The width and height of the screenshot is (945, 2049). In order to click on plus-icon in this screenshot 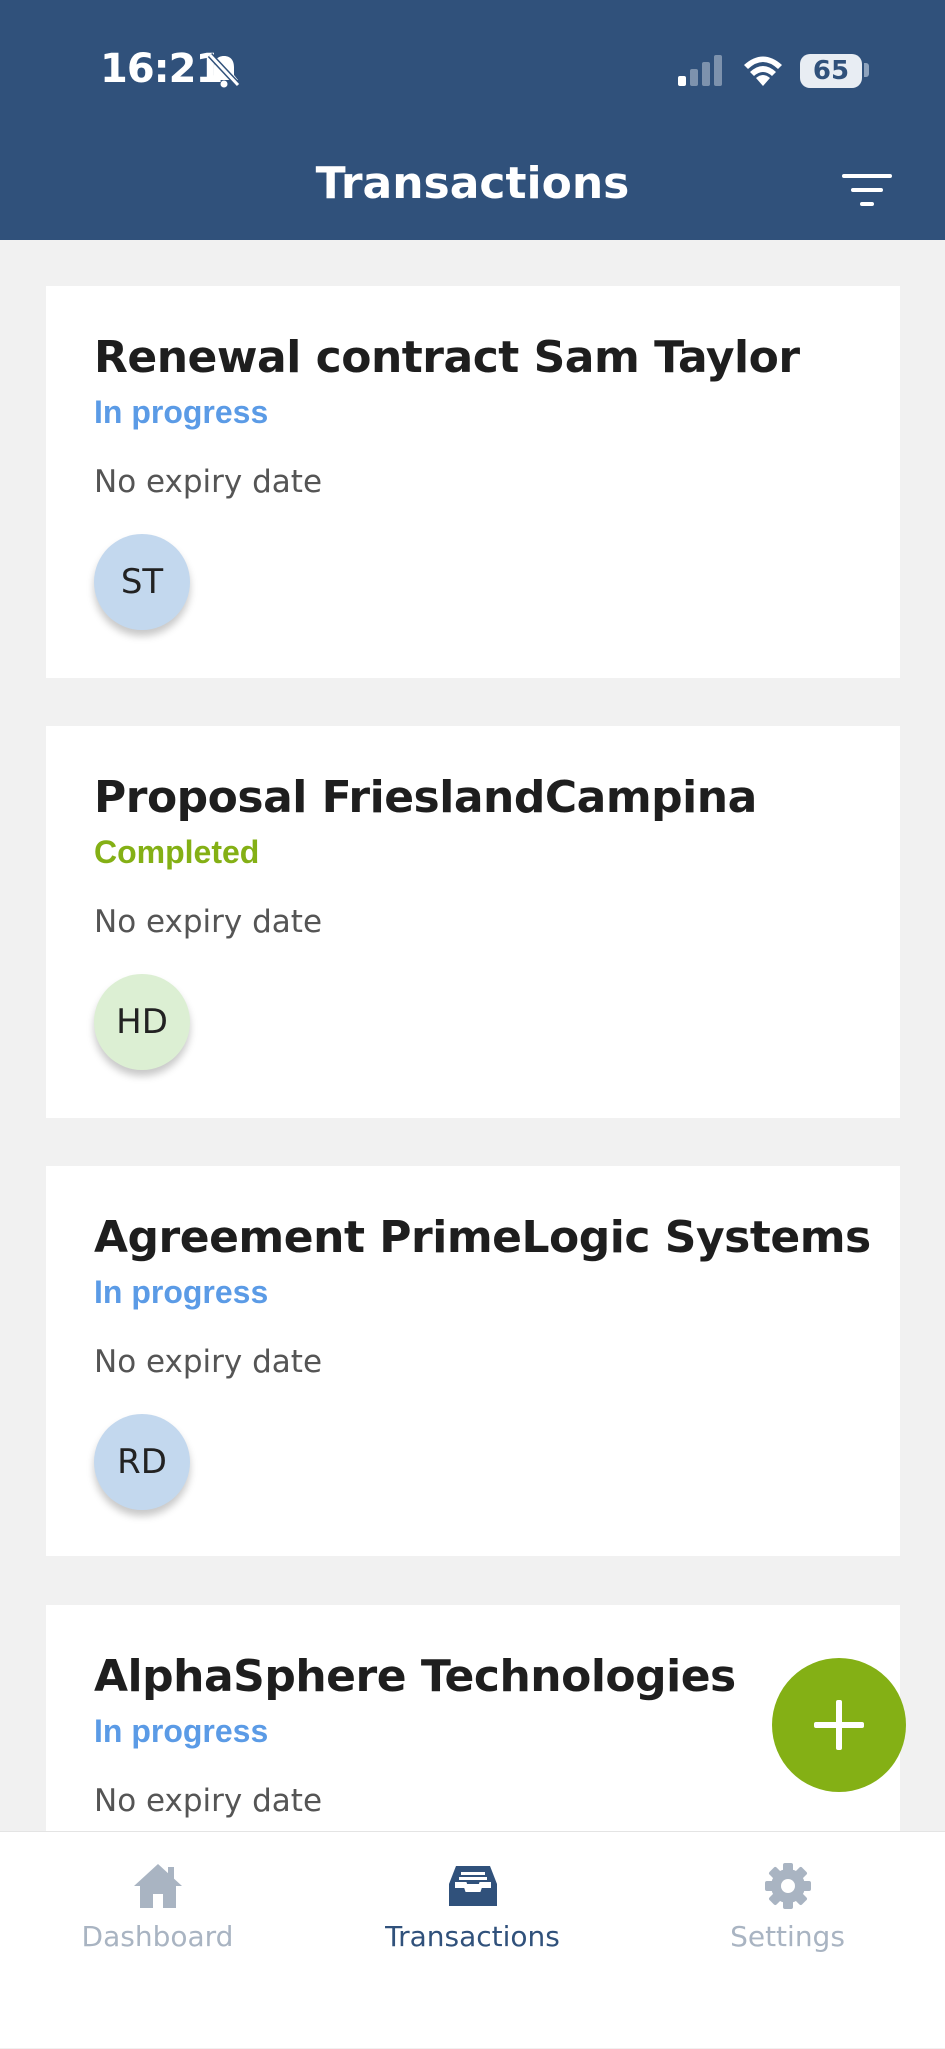, I will do `click(839, 1725)`.